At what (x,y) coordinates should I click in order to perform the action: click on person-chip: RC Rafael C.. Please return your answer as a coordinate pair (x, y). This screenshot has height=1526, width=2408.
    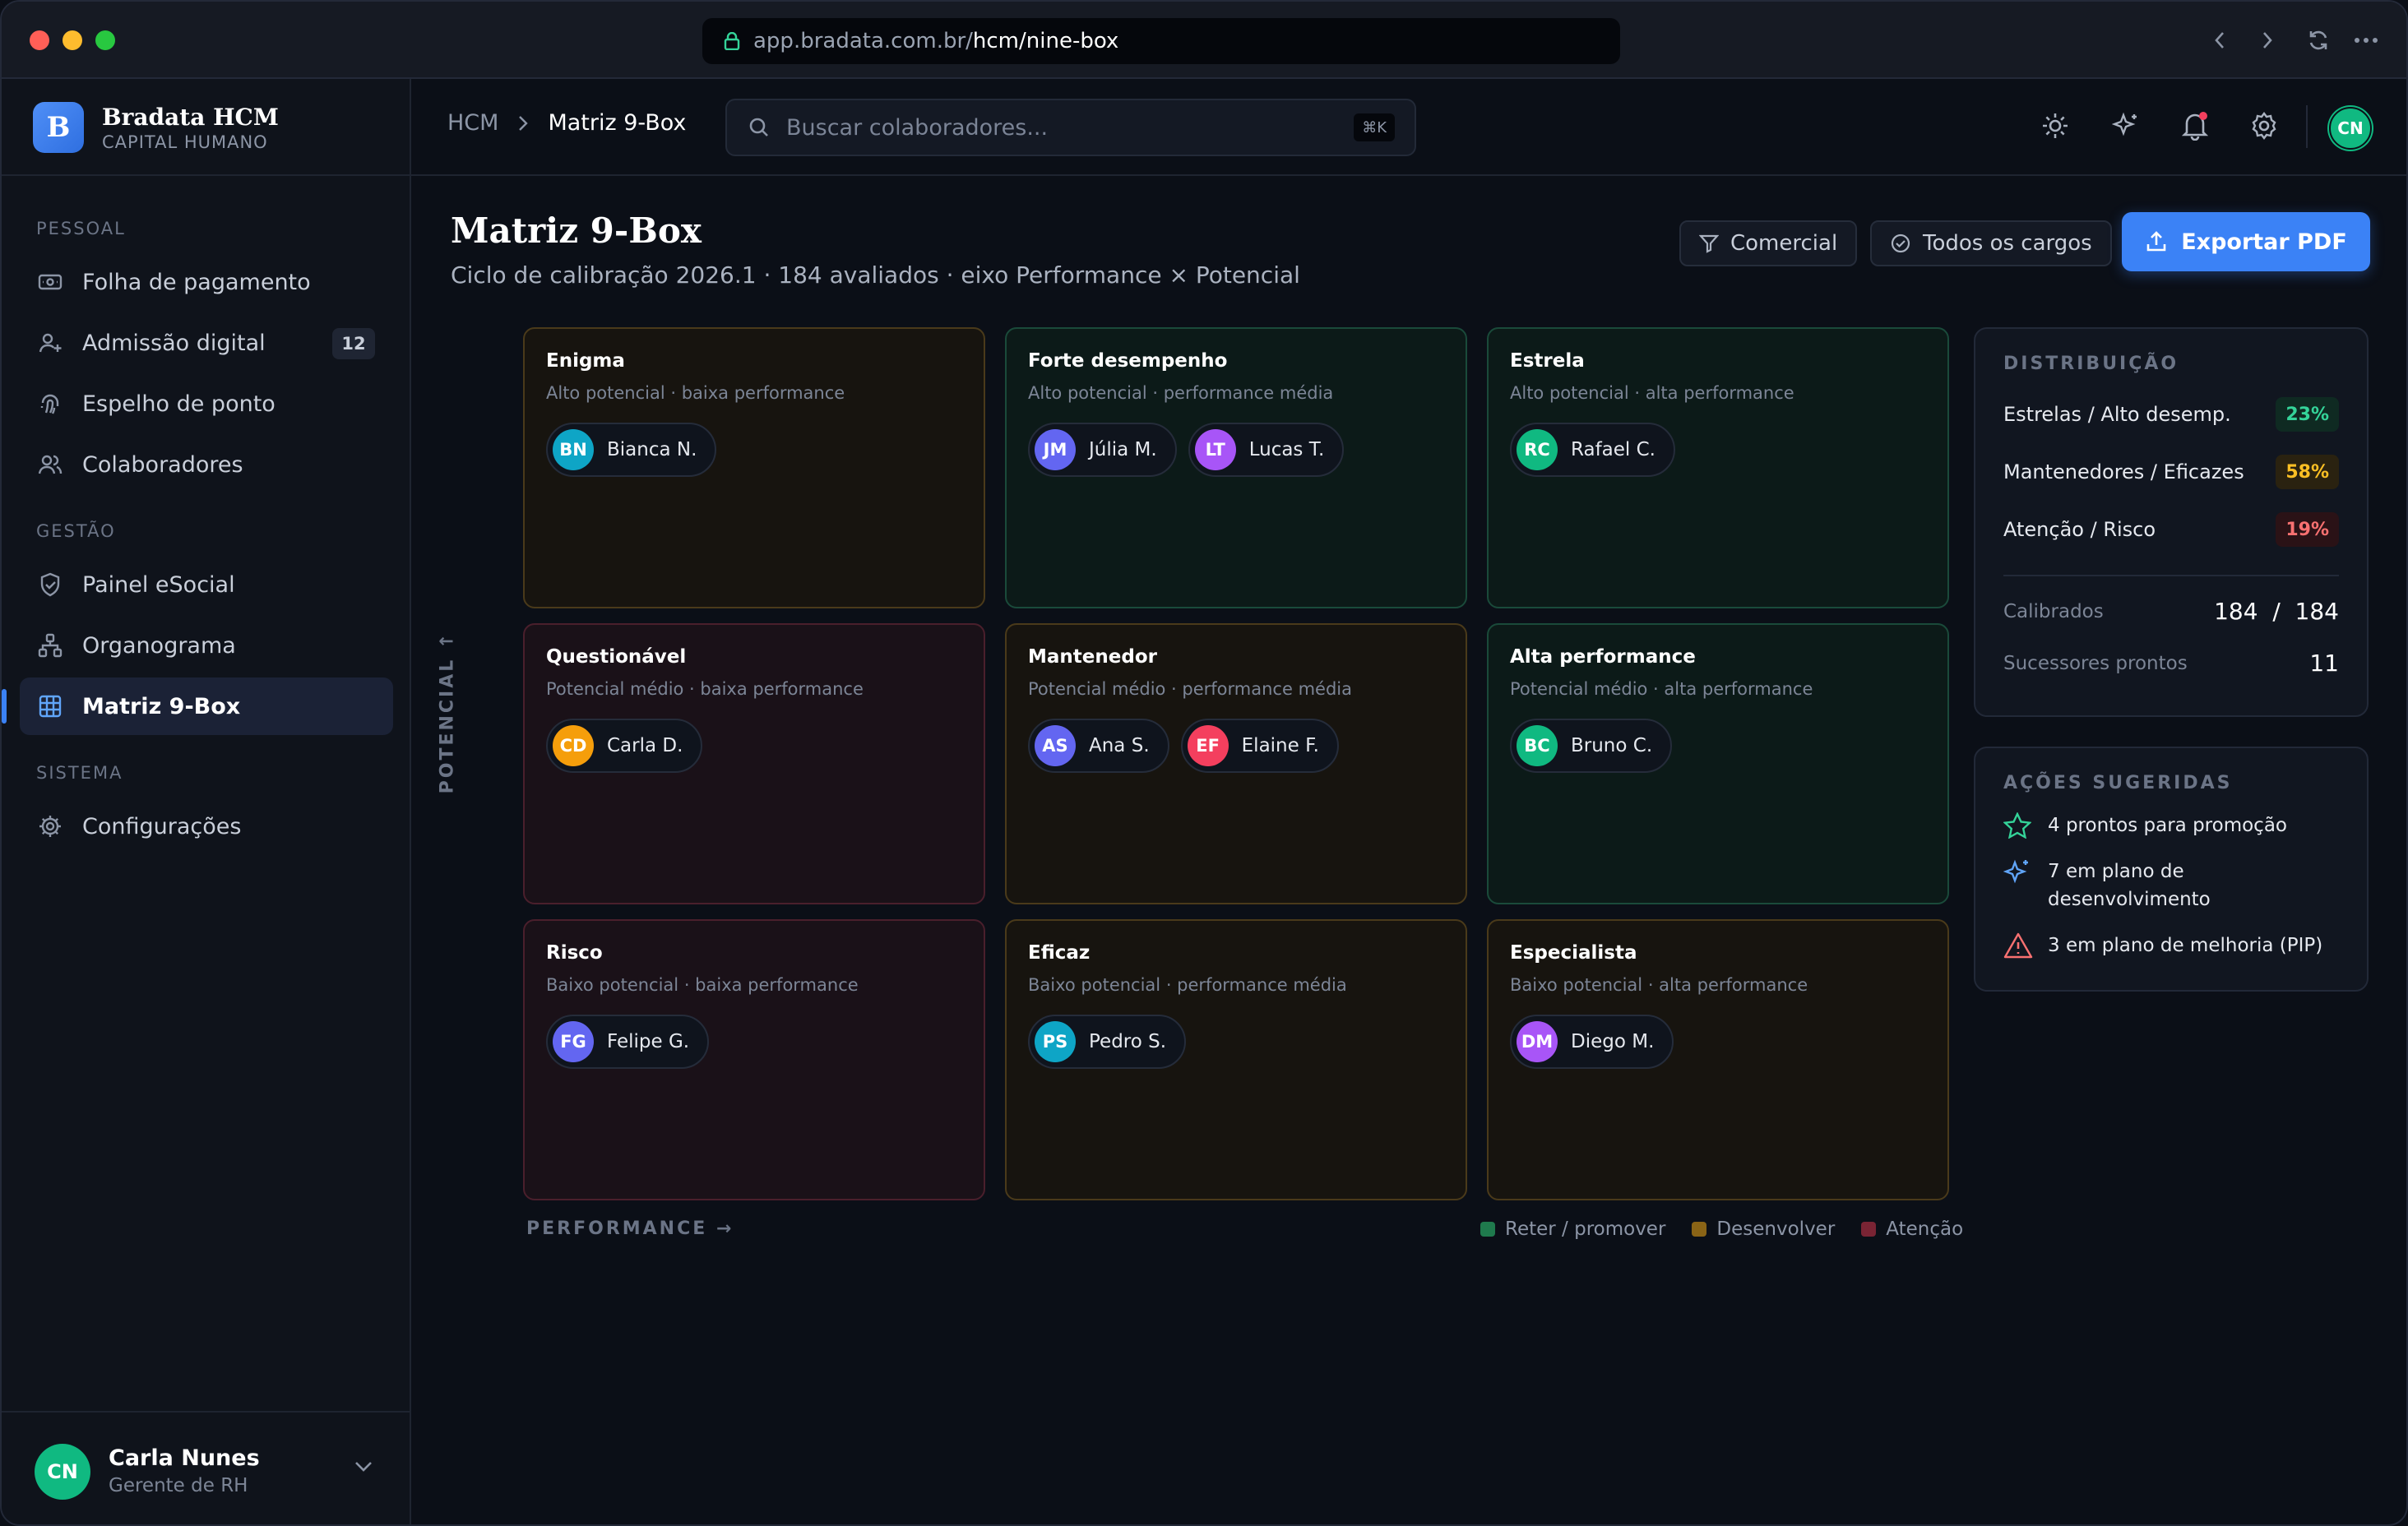
    Looking at the image, I should click on (1592, 450).